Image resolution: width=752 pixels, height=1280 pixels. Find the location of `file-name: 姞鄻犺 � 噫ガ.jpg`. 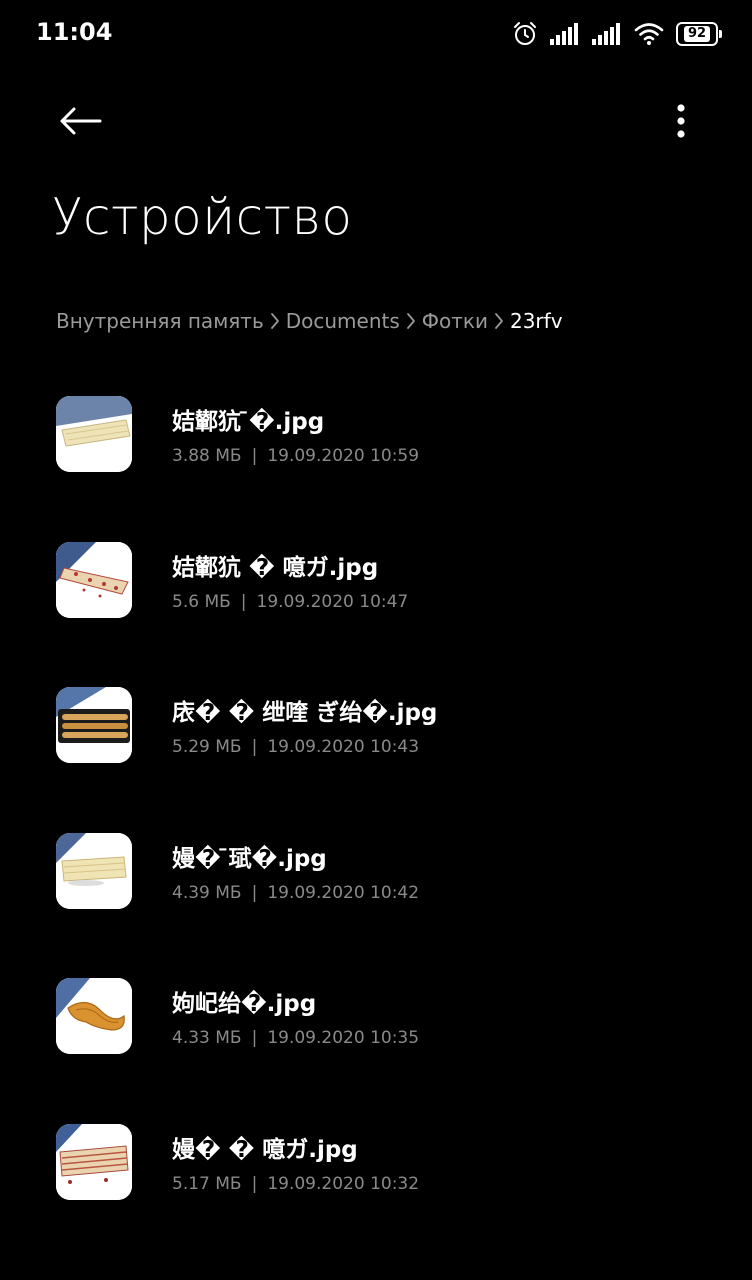

file-name: 姞鄻犺 � 噫ガ.jpg is located at coordinates (275, 567).